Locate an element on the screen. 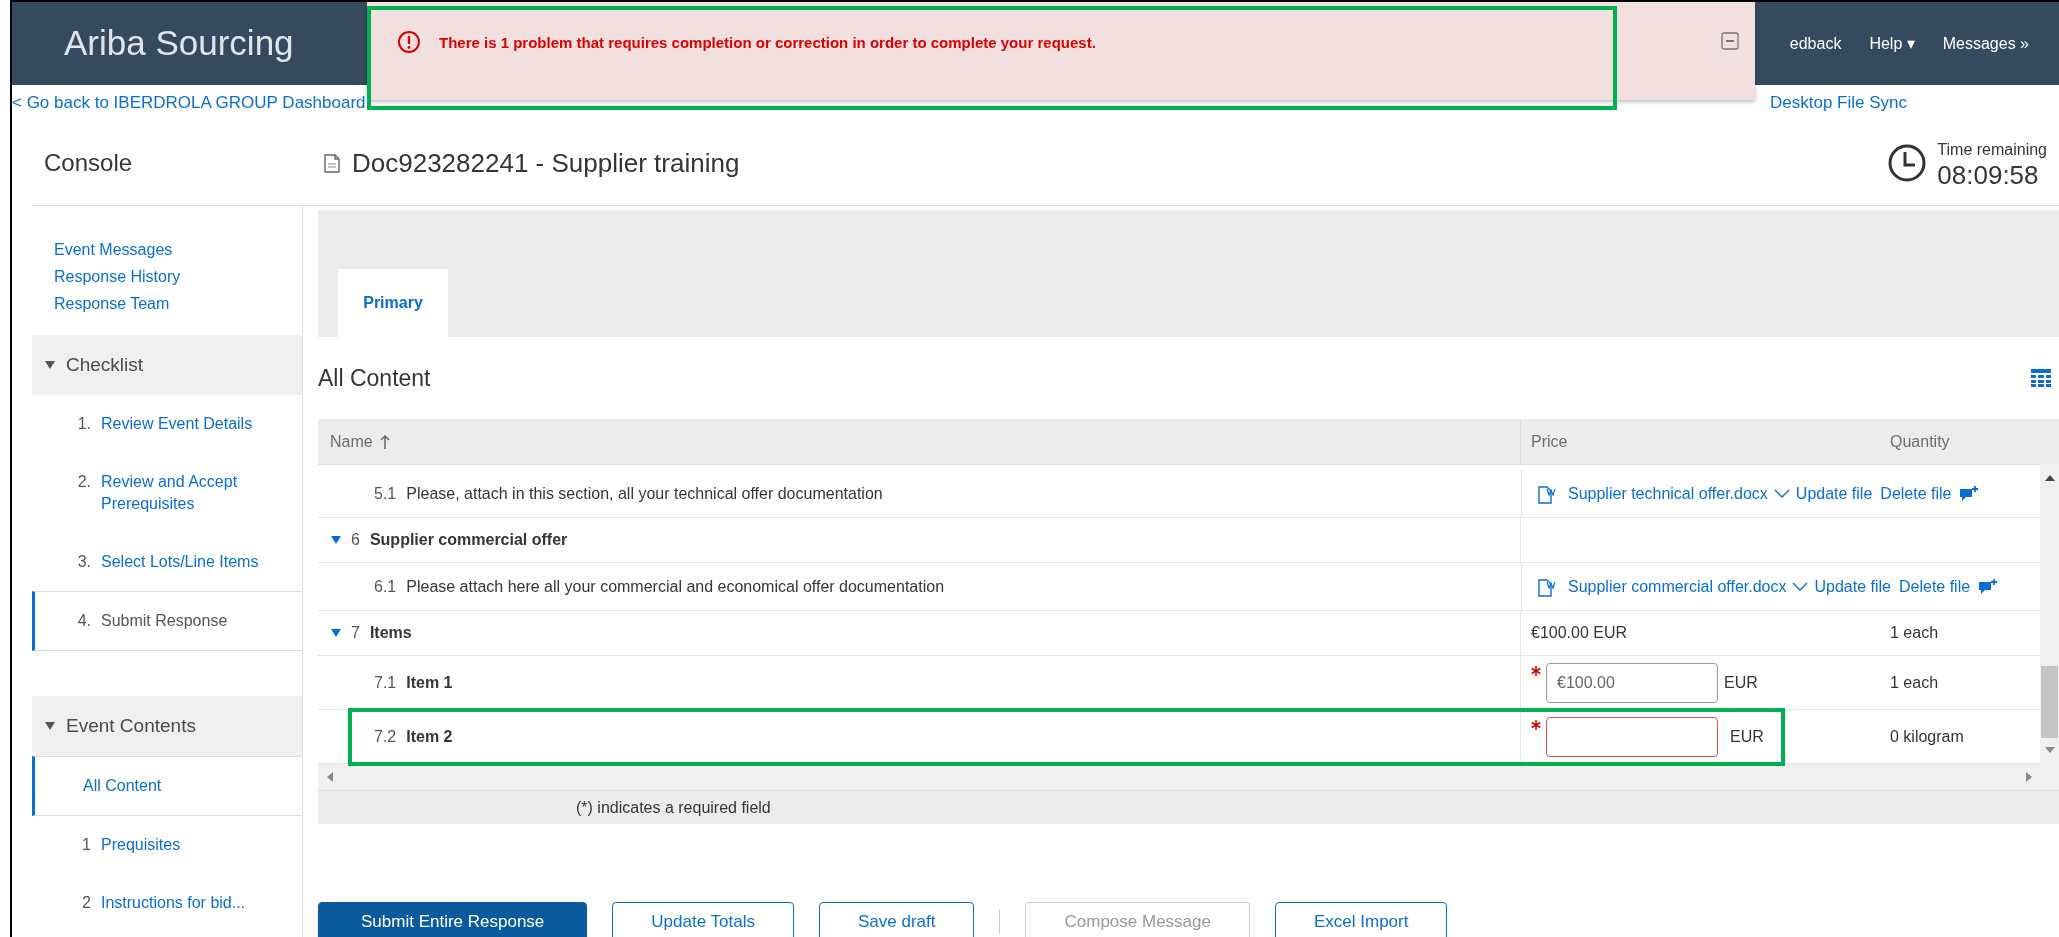 Image resolution: width=2059 pixels, height=937 pixels. error-message: There is 1 problem that requires completion or correction in order to complete your request. is located at coordinates (767, 43).